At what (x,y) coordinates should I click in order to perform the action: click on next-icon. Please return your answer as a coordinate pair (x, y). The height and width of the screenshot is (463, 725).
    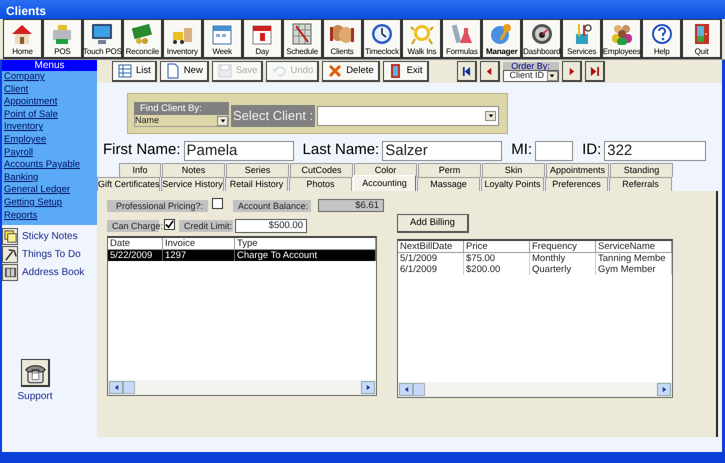
    Looking at the image, I should click on (571, 71).